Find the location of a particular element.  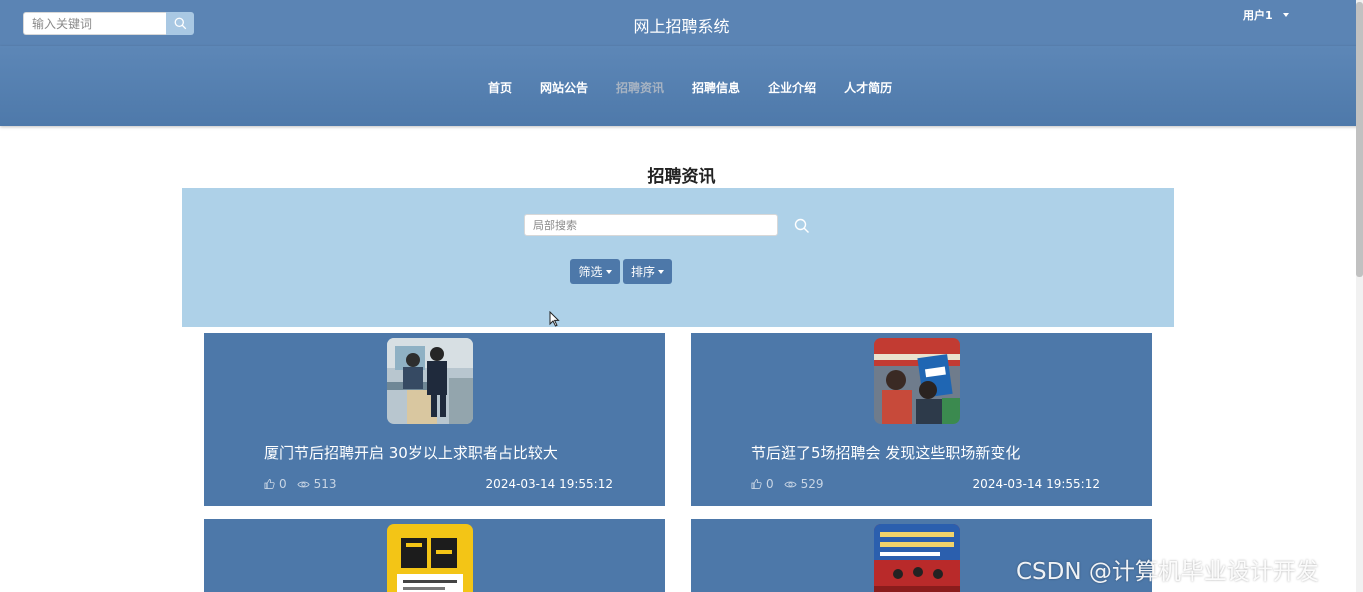

main-navbar: 首页 网站公告 招聘资讯 招聘信息 企业介绍 人才简历 is located at coordinates (681, 86).